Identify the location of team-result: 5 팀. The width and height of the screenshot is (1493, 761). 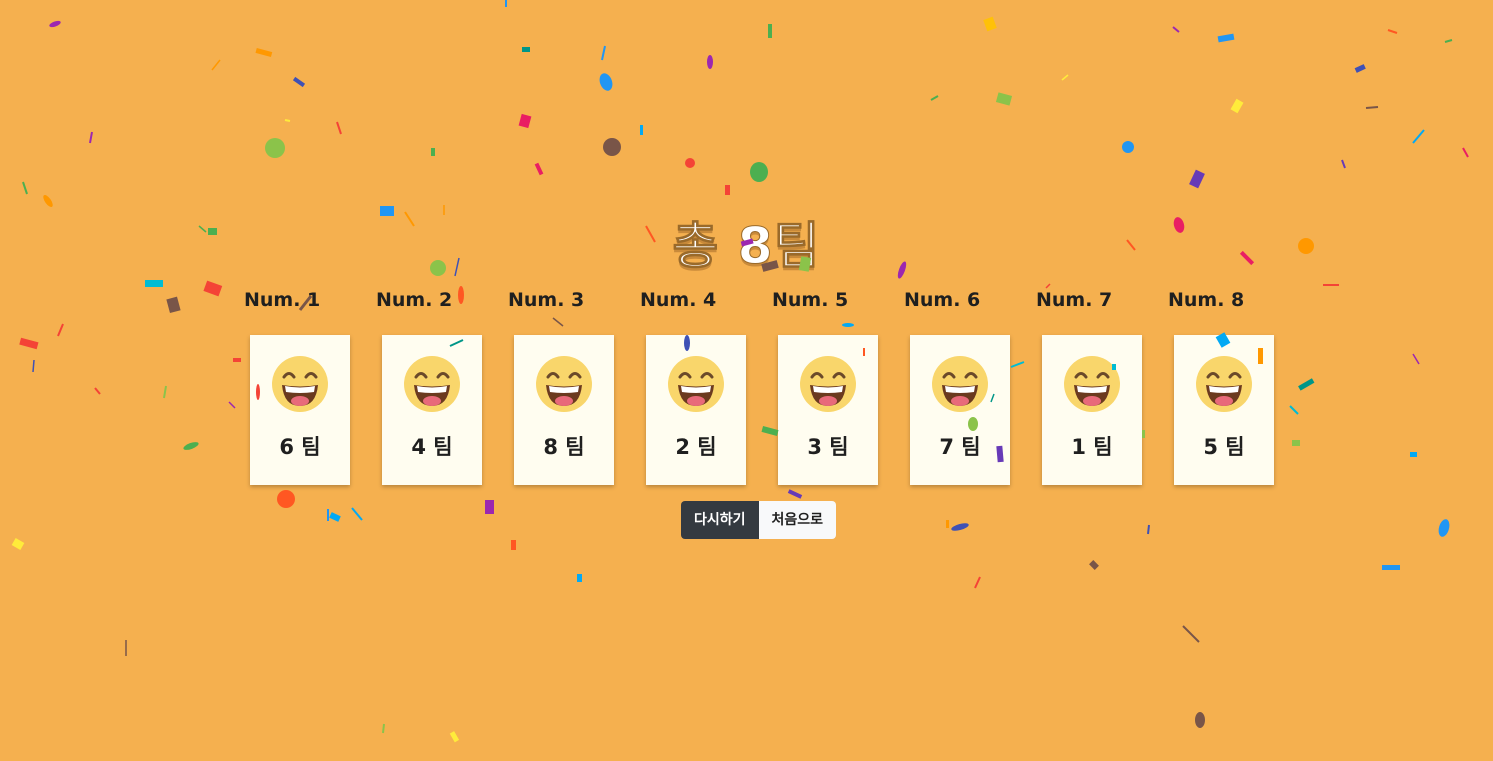
(1224, 447).